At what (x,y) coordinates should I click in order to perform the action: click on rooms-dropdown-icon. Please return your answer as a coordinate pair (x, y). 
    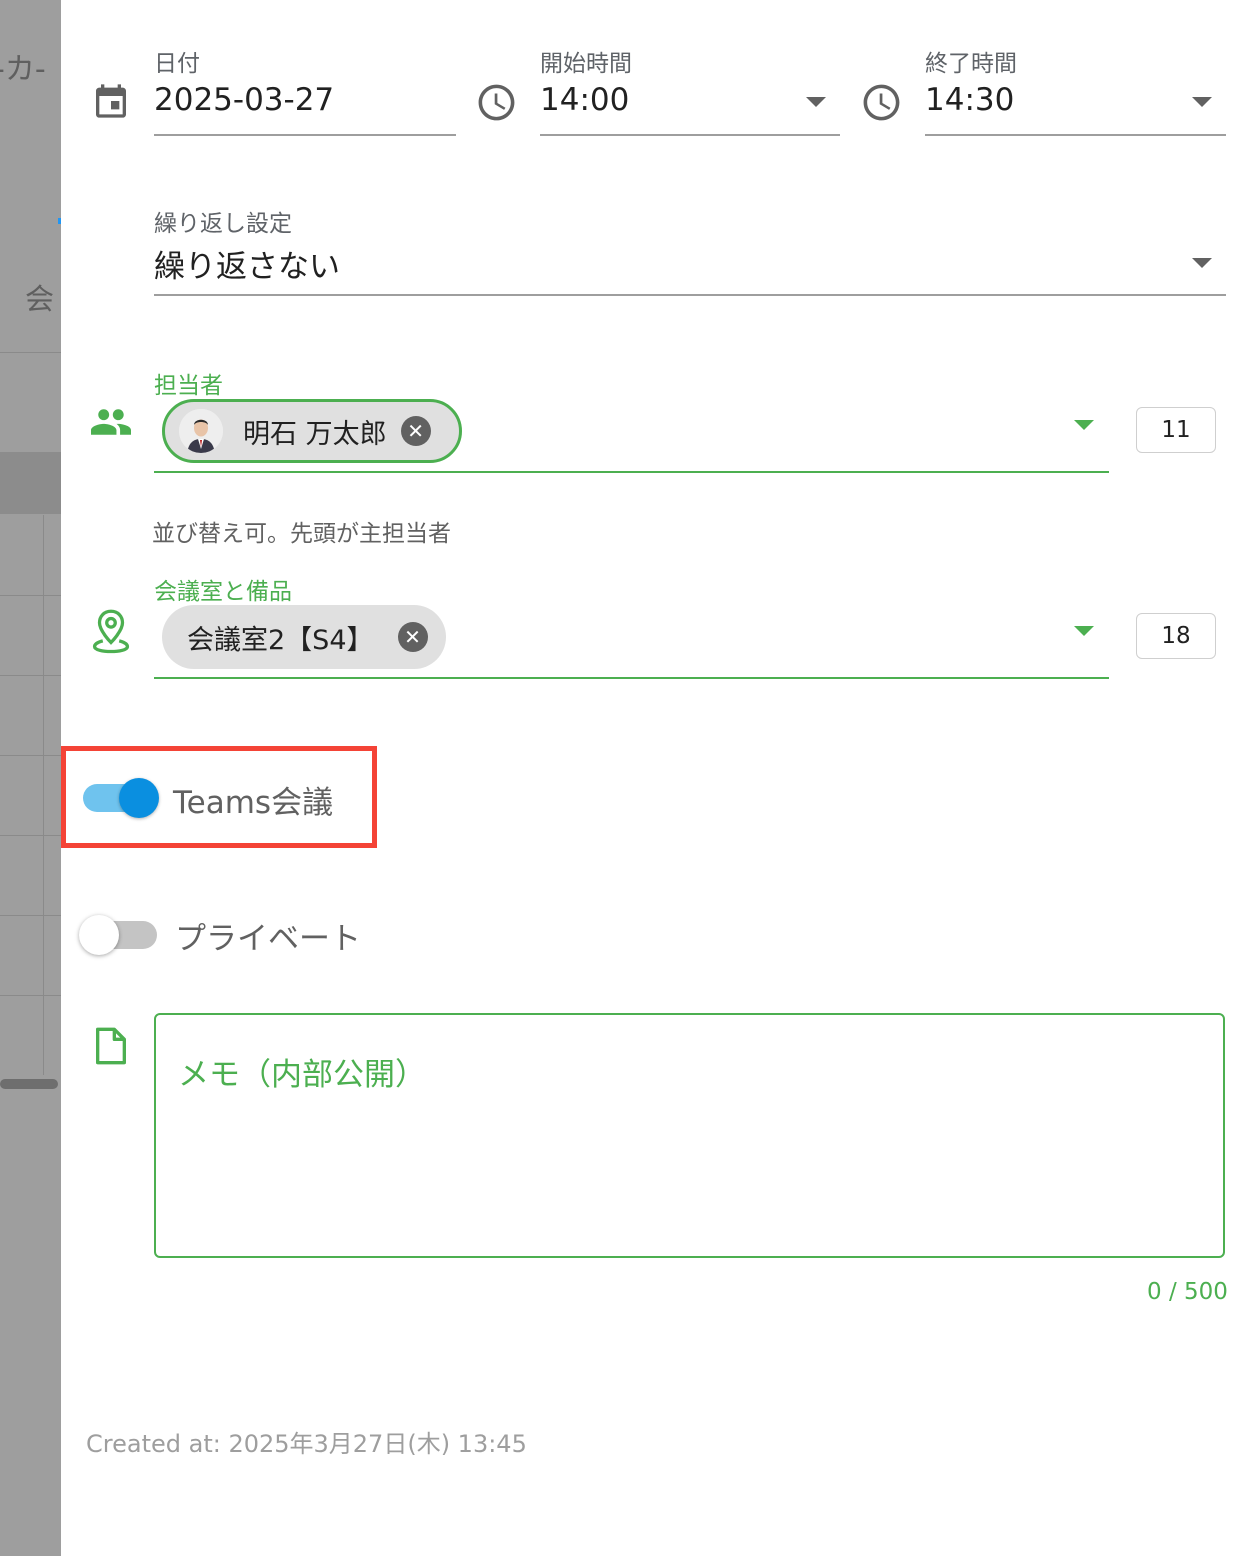
    Looking at the image, I should click on (1084, 631).